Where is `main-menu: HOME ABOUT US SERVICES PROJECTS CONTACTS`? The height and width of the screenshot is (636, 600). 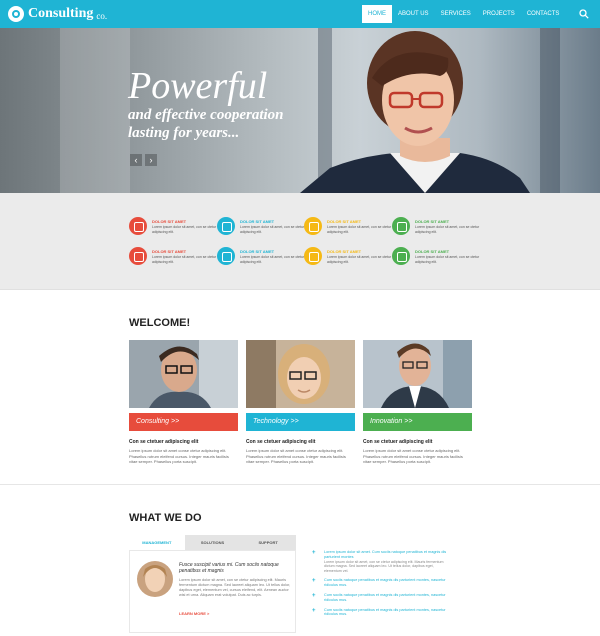
main-menu: HOME ABOUT US SERVICES PROJECTS CONTACTS is located at coordinates (463, 14).